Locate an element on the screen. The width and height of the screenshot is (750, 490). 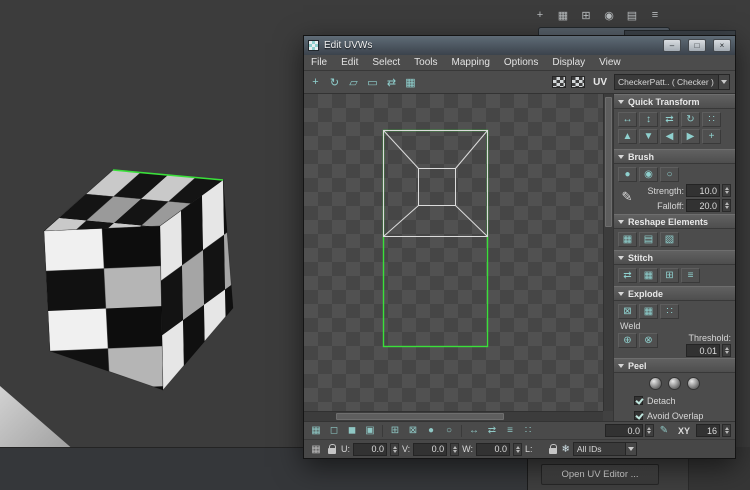
spacing-icon: ∷ is located at coordinates (711, 119).